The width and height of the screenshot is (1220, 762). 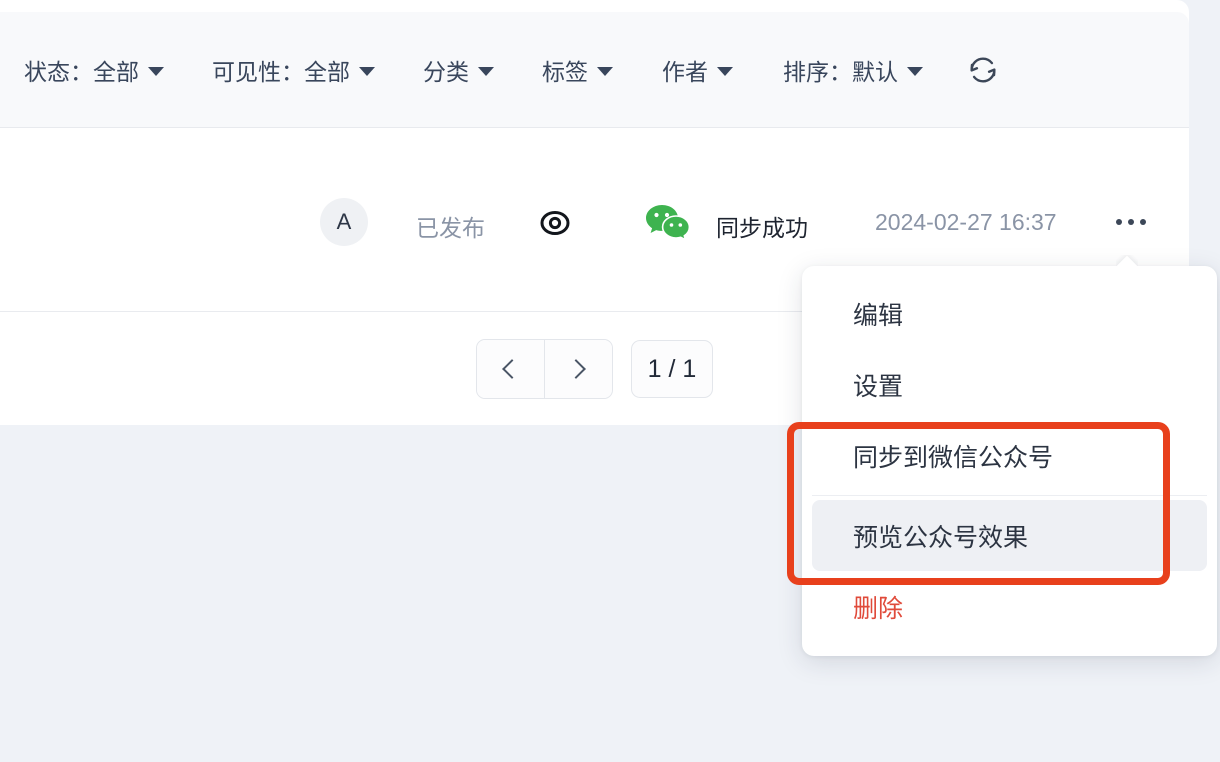 I want to click on menu-item-preview-wechat: 预览公众号效果, so click(x=1009, y=535).